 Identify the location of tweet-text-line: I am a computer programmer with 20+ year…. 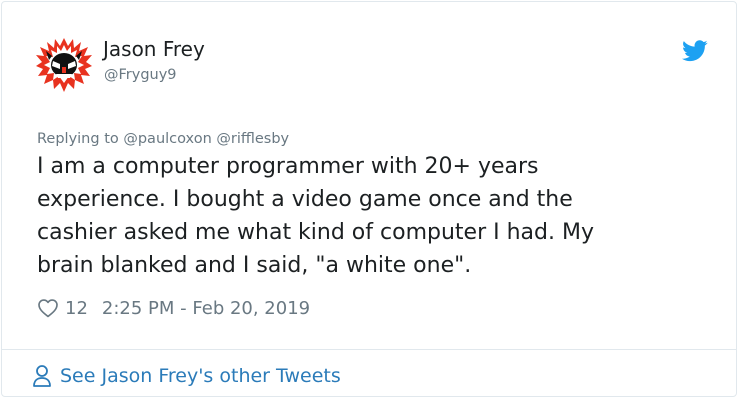
(288, 166).